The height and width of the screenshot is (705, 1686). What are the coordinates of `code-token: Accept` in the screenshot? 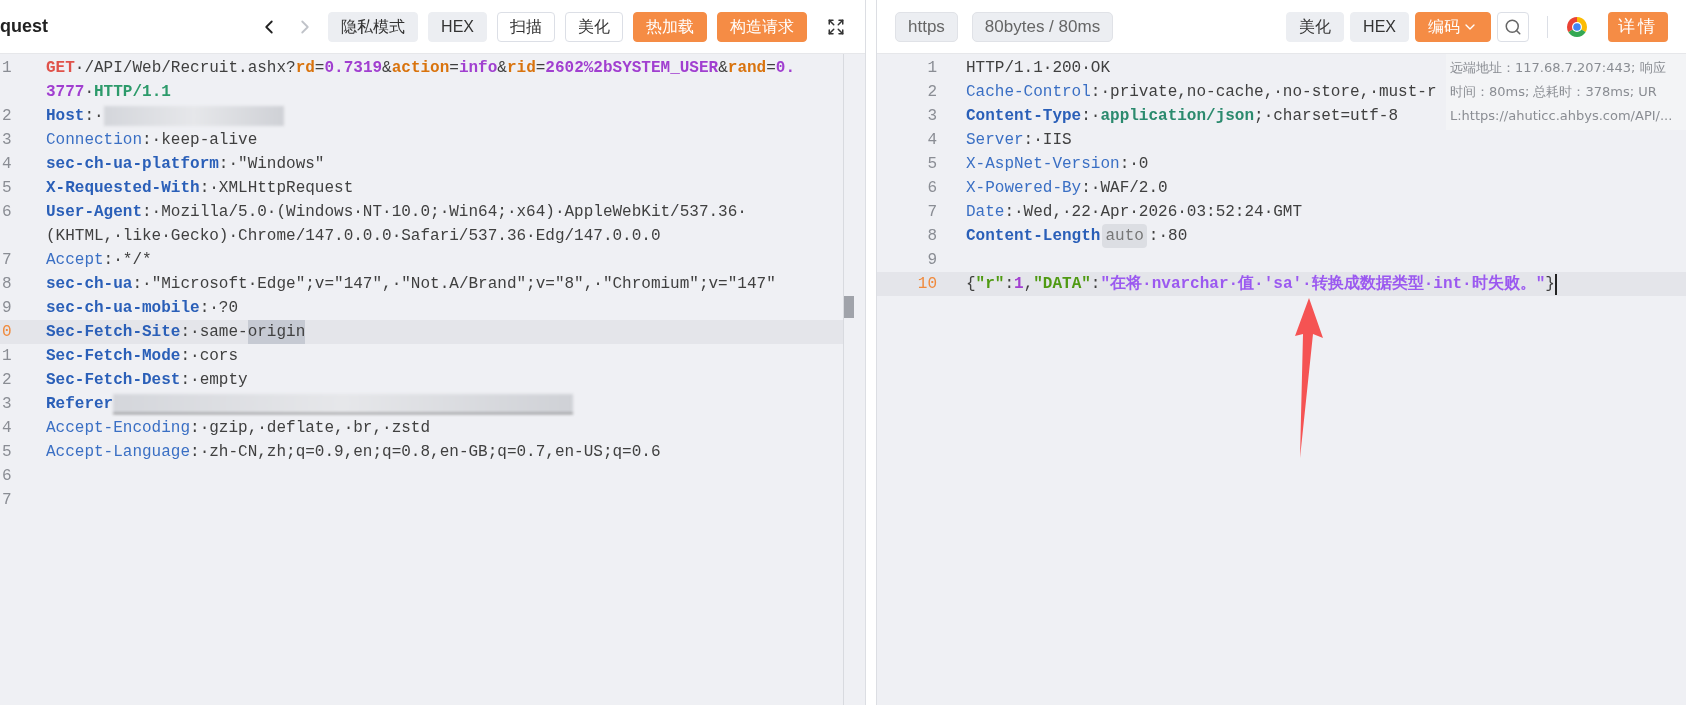 It's located at (75, 260).